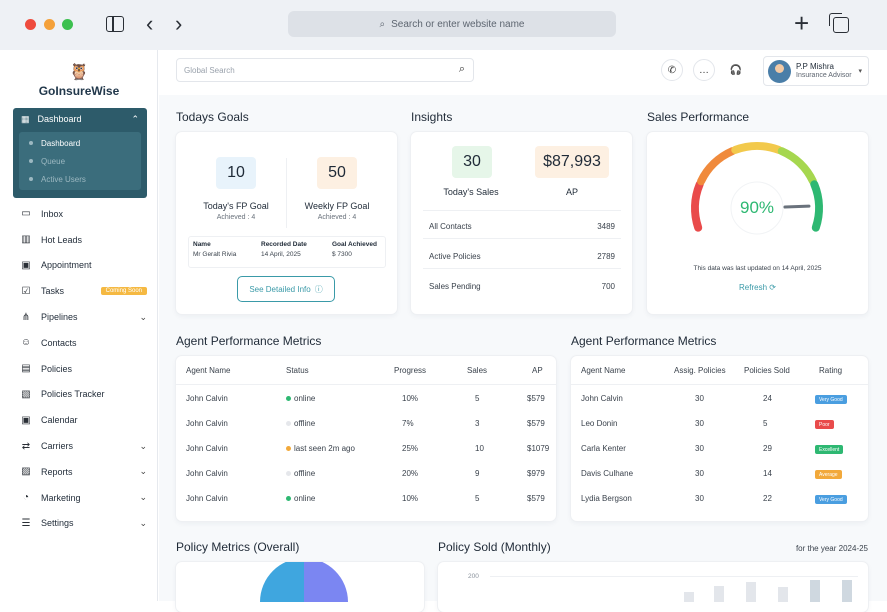 The width and height of the screenshot is (887, 612). Describe the element at coordinates (342, 254) in the screenshot. I see `table-cell: $ 7300` at that location.